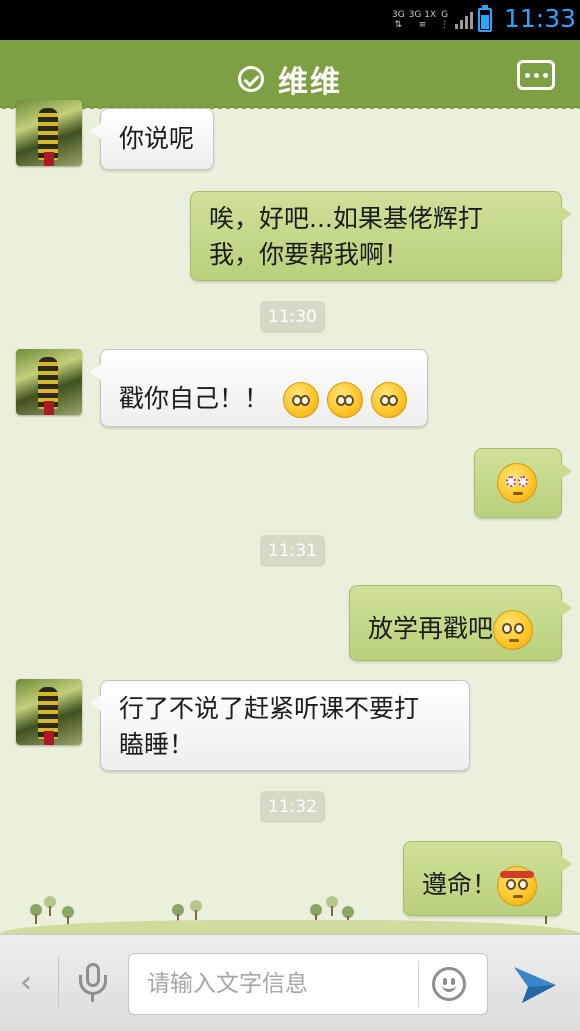 The height and width of the screenshot is (1031, 580). I want to click on timestamp: 11:32, so click(292, 807).